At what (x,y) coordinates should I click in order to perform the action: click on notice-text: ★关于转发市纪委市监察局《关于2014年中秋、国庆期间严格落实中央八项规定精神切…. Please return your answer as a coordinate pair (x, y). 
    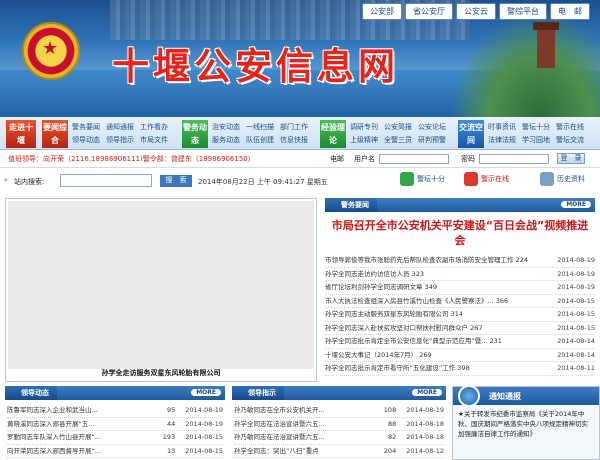
    Looking at the image, I should click on (526, 424).